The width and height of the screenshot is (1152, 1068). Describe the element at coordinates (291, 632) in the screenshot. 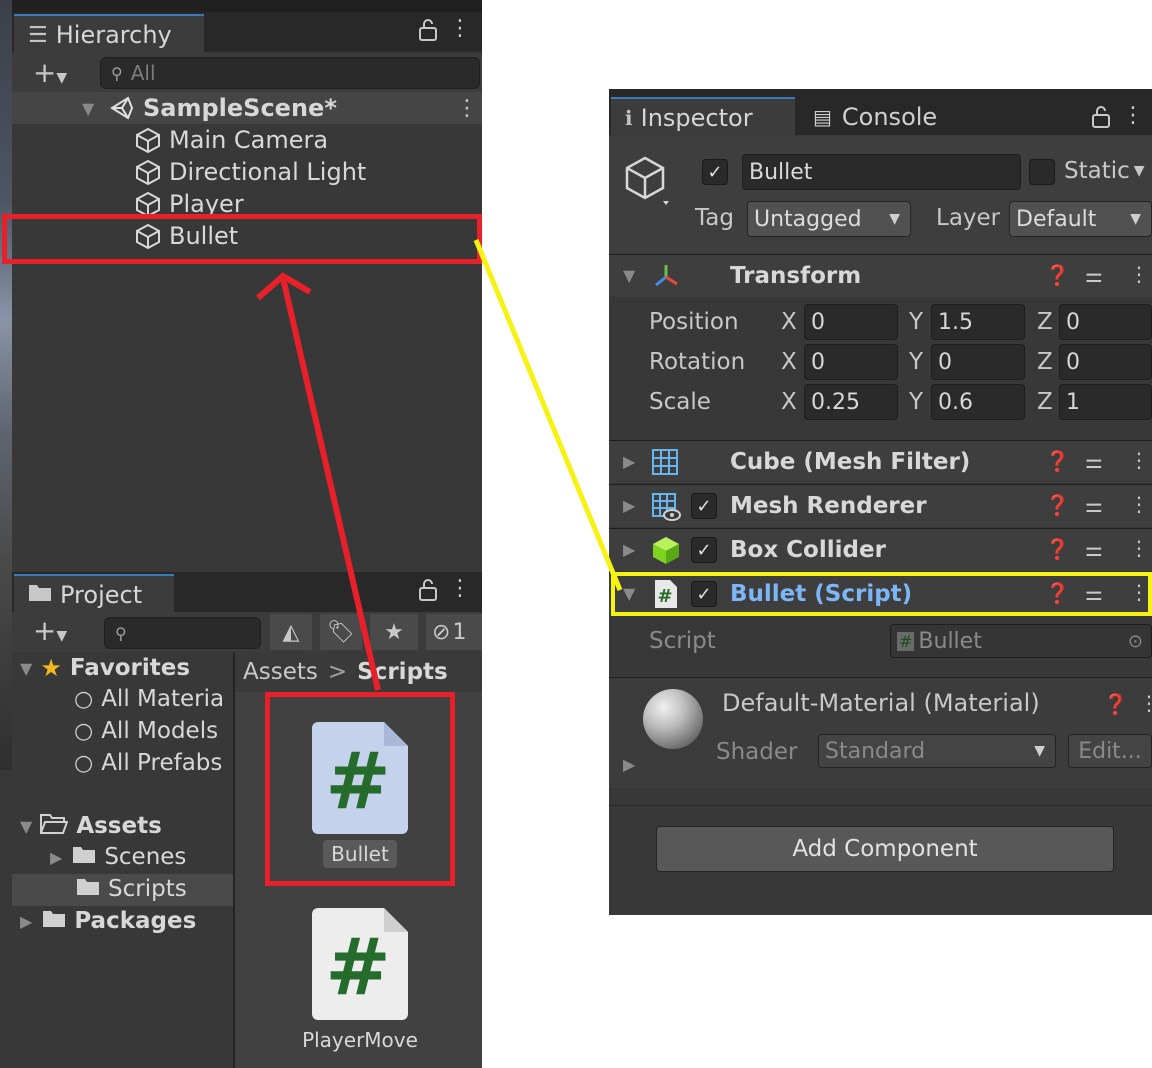

I see `filter-by-type-icon: ◭` at that location.